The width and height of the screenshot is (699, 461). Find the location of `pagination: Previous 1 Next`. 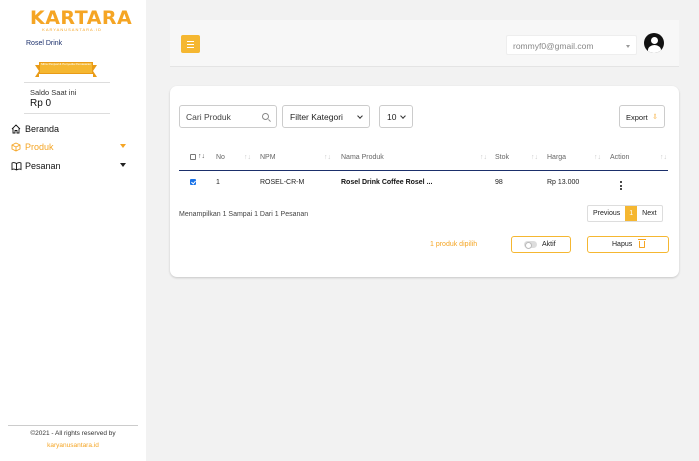

pagination: Previous 1 Next is located at coordinates (625, 213).